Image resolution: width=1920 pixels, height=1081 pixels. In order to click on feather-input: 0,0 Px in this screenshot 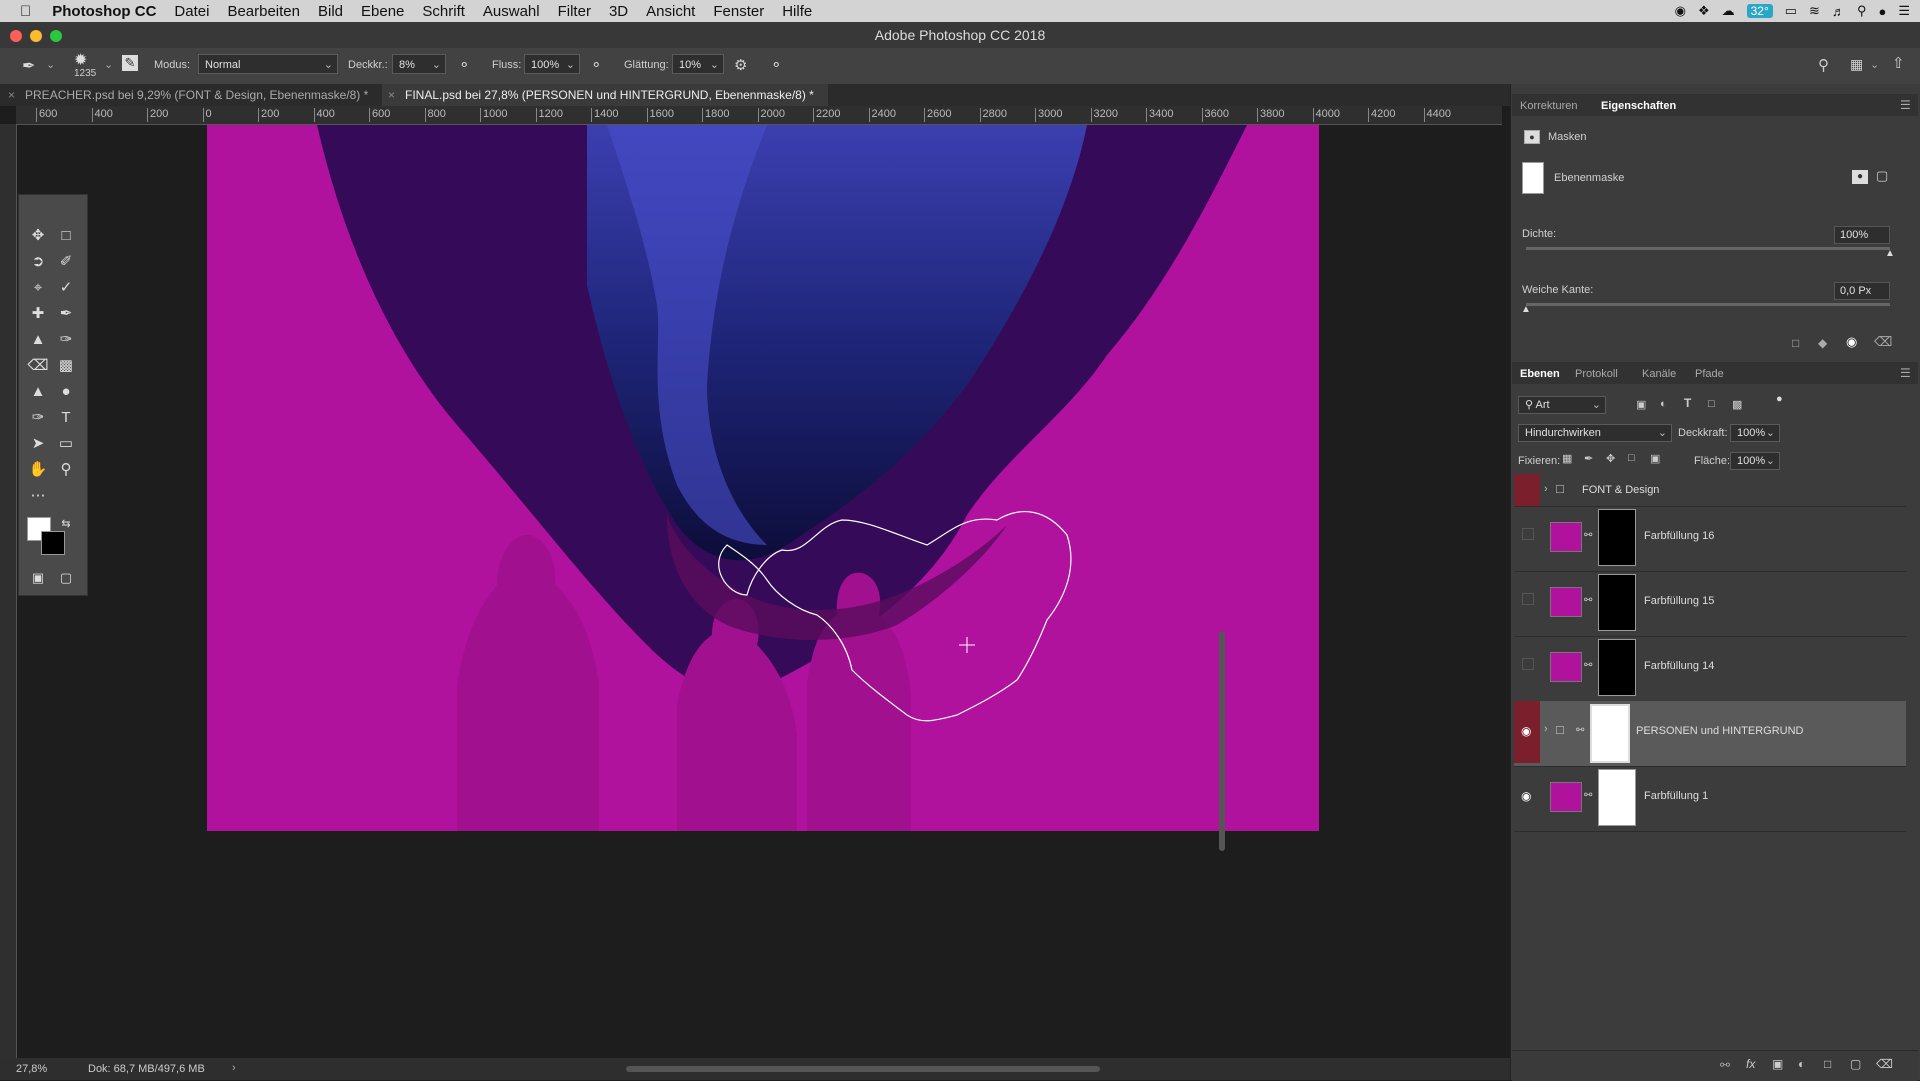, I will do `click(1862, 291)`.